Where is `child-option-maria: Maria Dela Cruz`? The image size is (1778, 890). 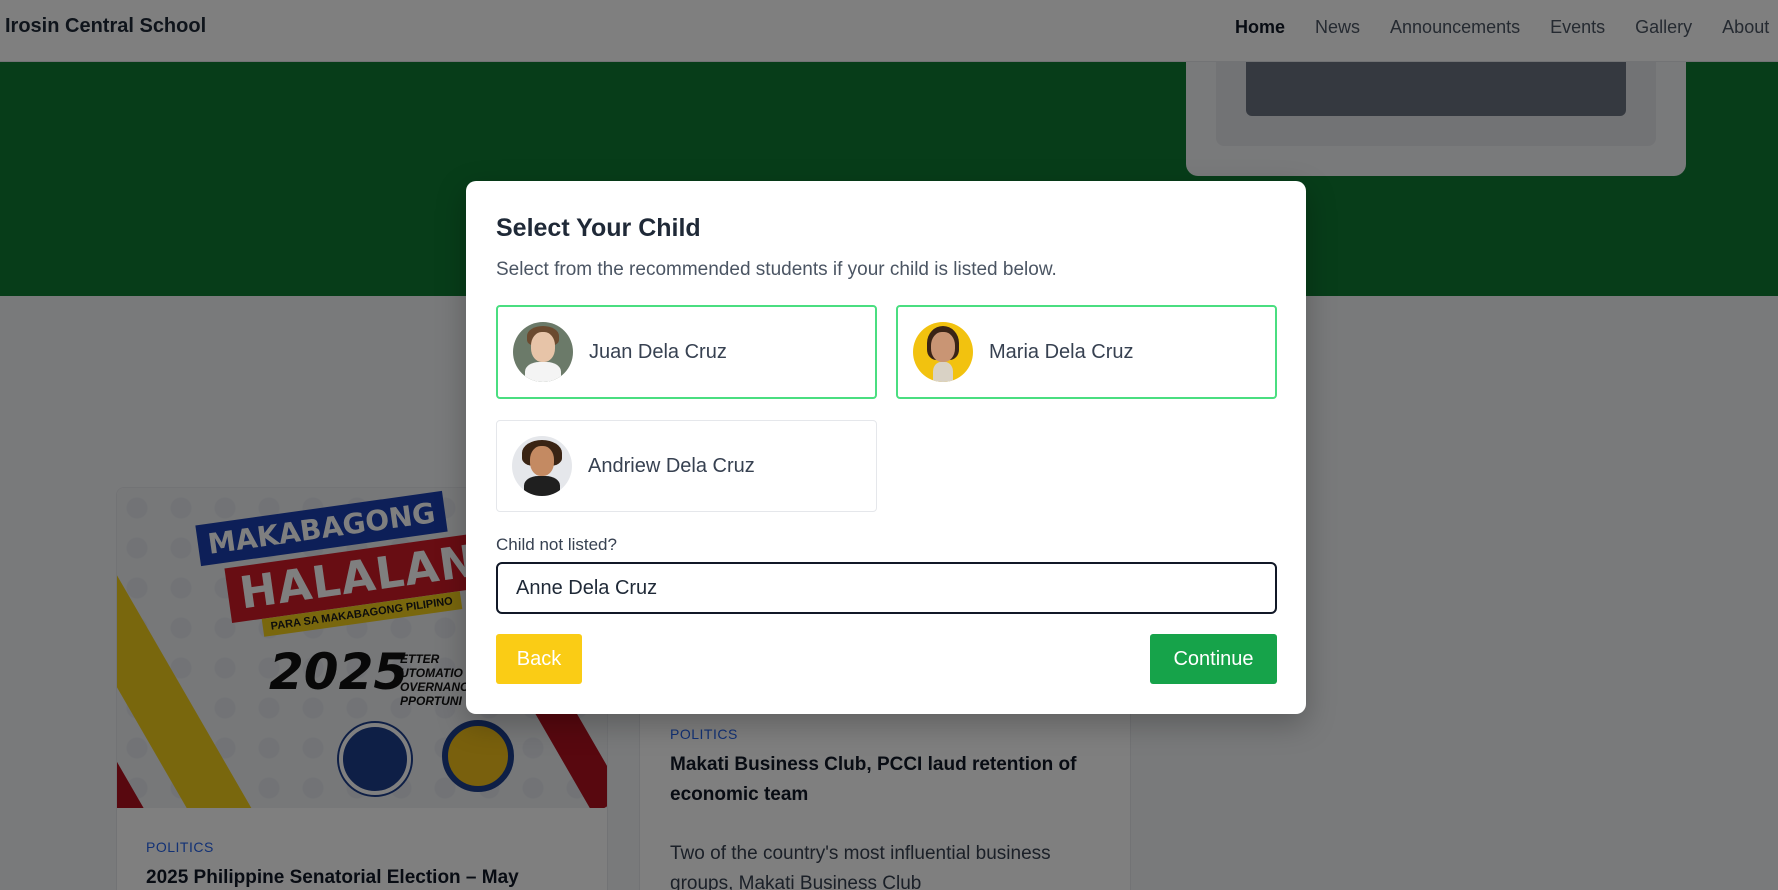 child-option-maria: Maria Dela Cruz is located at coordinates (1086, 352).